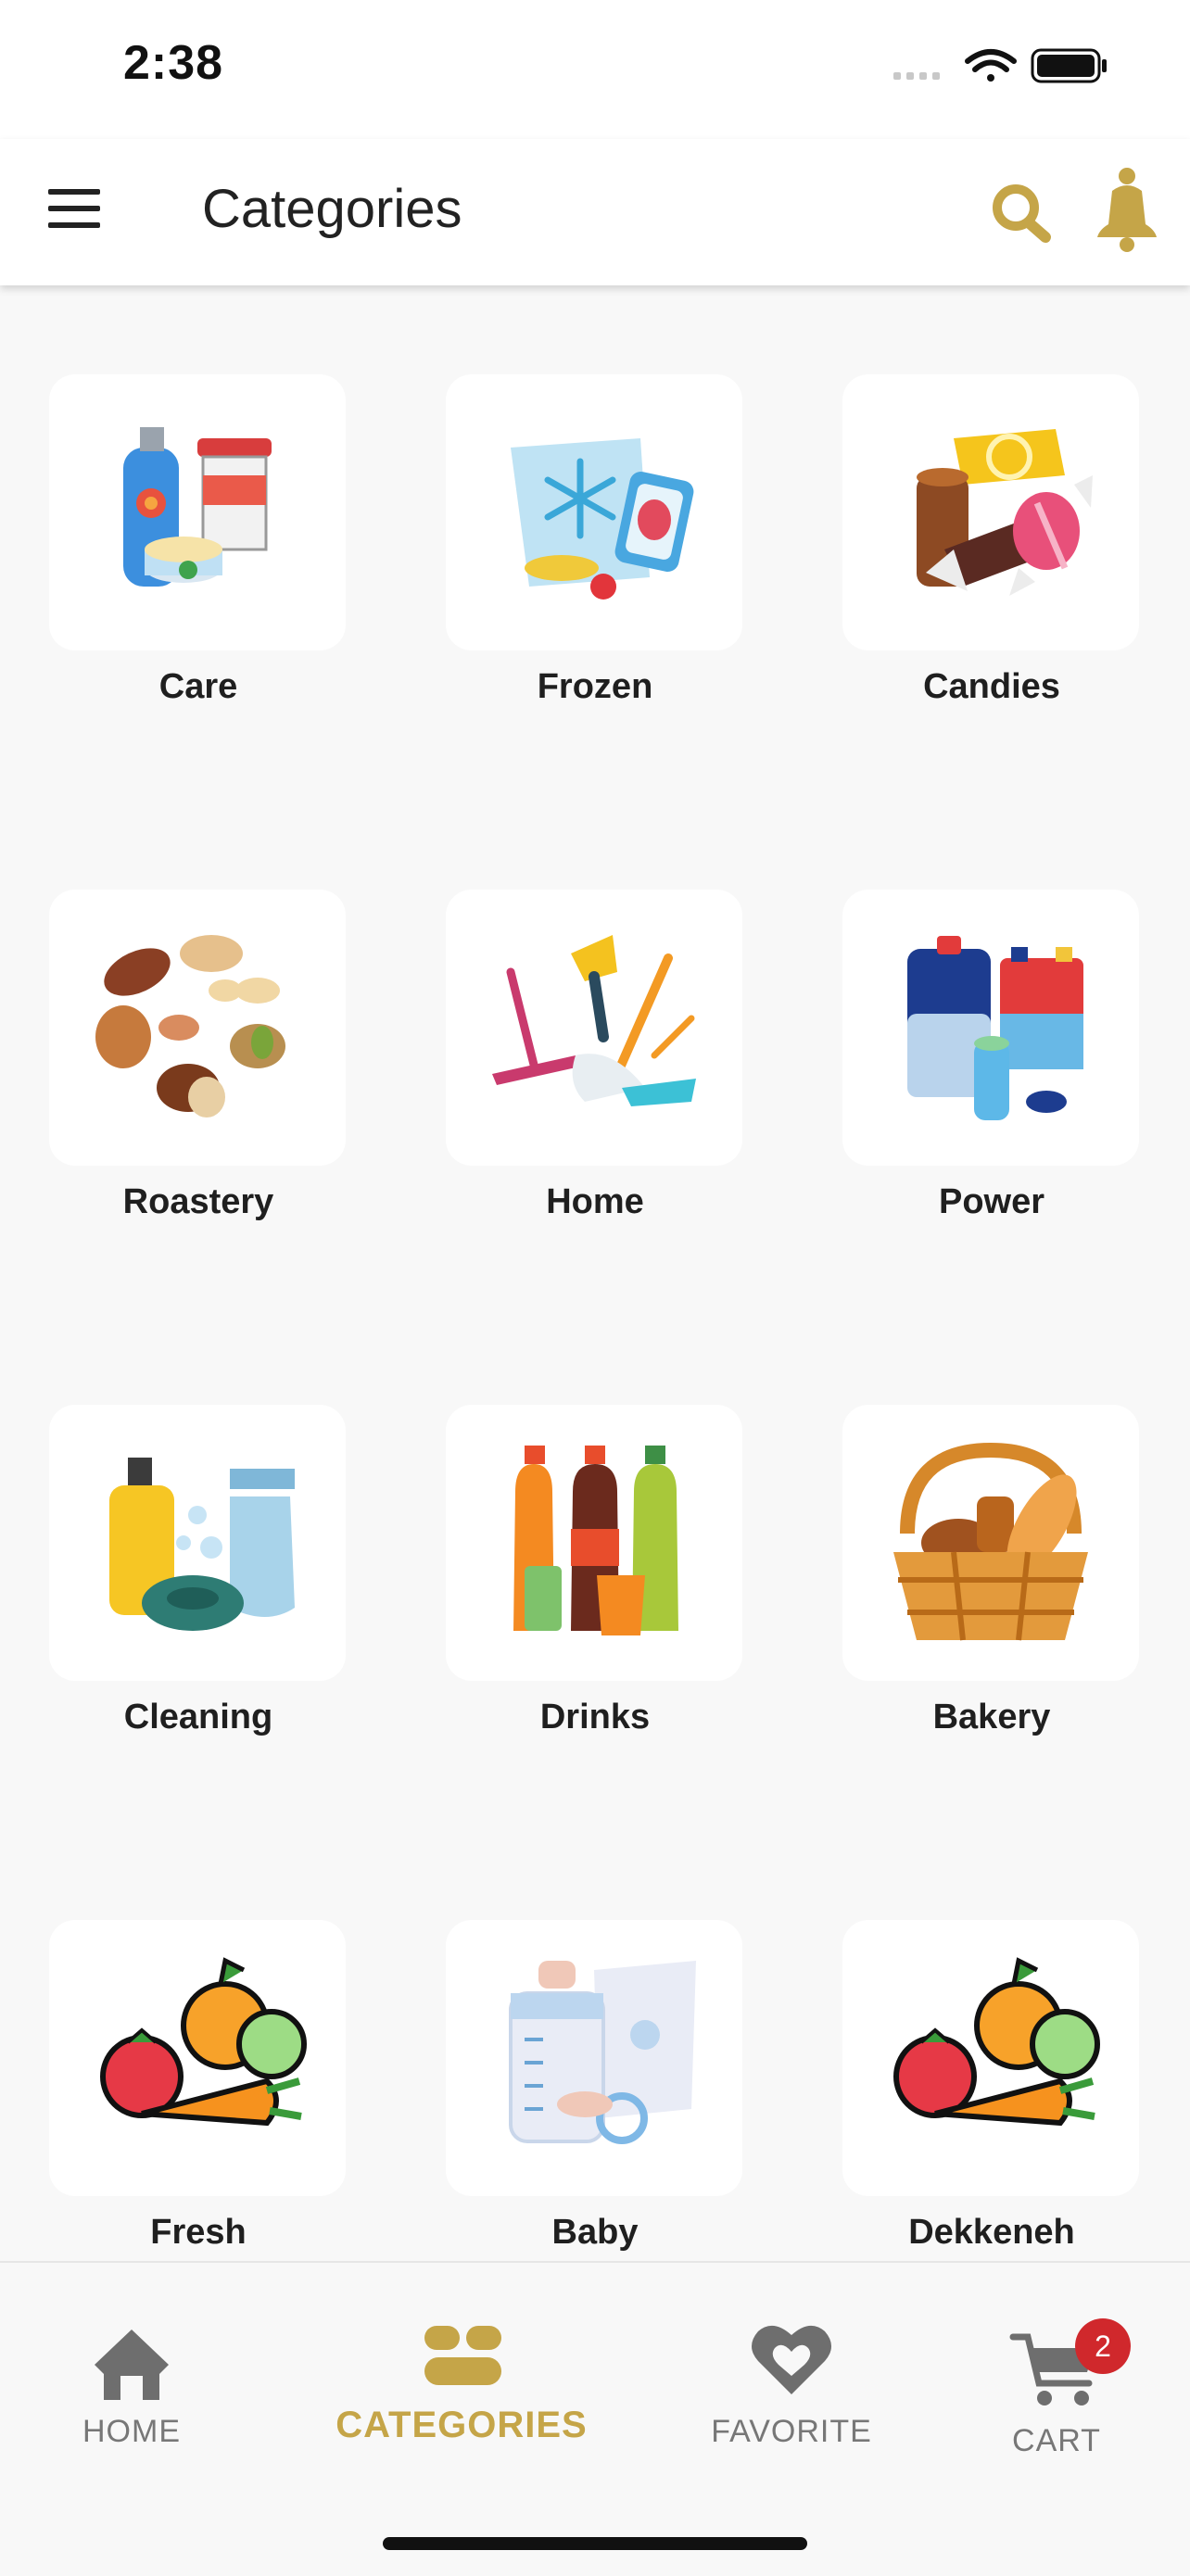 This screenshot has height=2576, width=1190. Describe the element at coordinates (791, 2431) in the screenshot. I see `nav-label: FAVORITE` at that location.